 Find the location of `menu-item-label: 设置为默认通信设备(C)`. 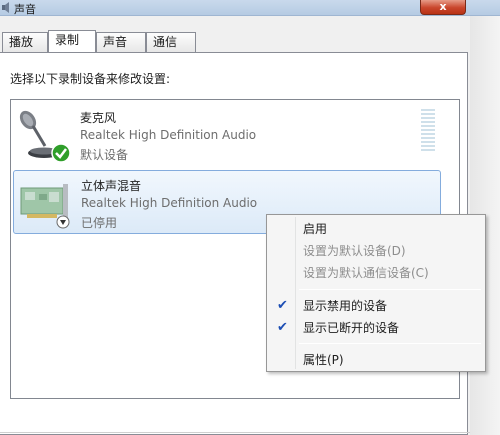

menu-item-label: 设置为默认通信设备(C) is located at coordinates (366, 273).